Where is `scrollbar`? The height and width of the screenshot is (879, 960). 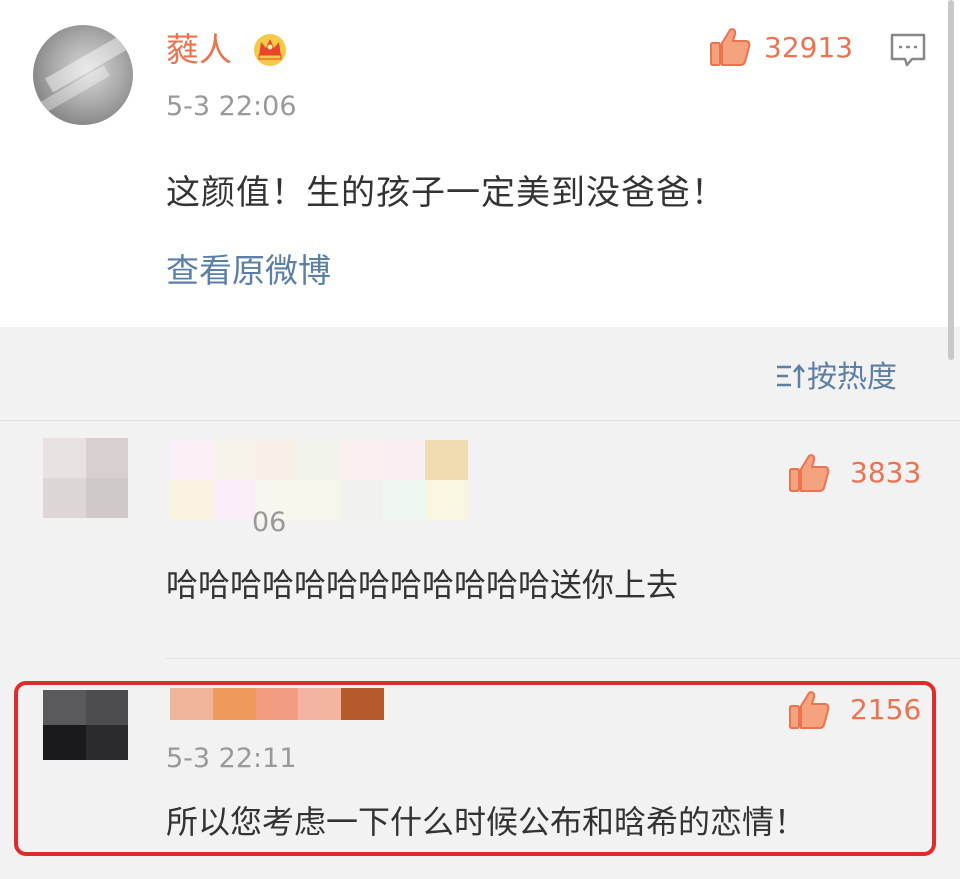 scrollbar is located at coordinates (951, 180).